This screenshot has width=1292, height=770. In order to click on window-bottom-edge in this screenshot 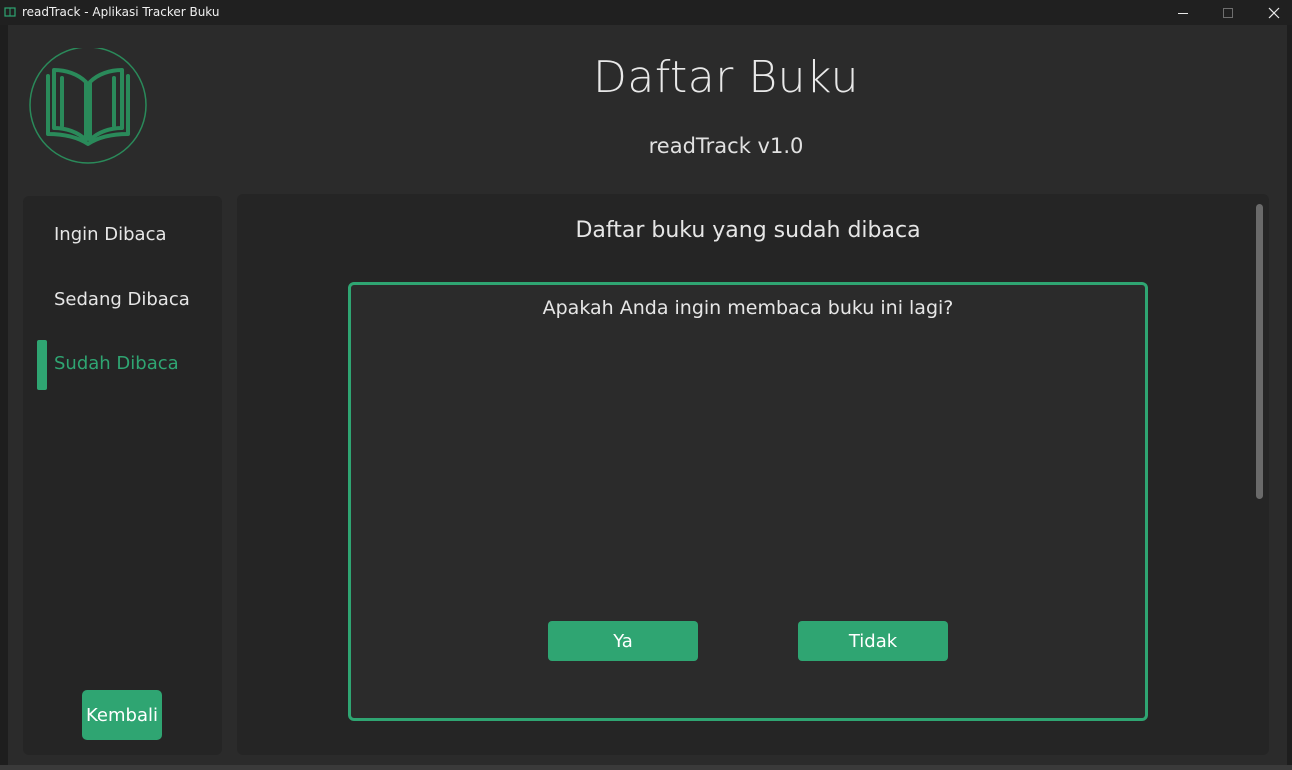, I will do `click(646, 767)`.